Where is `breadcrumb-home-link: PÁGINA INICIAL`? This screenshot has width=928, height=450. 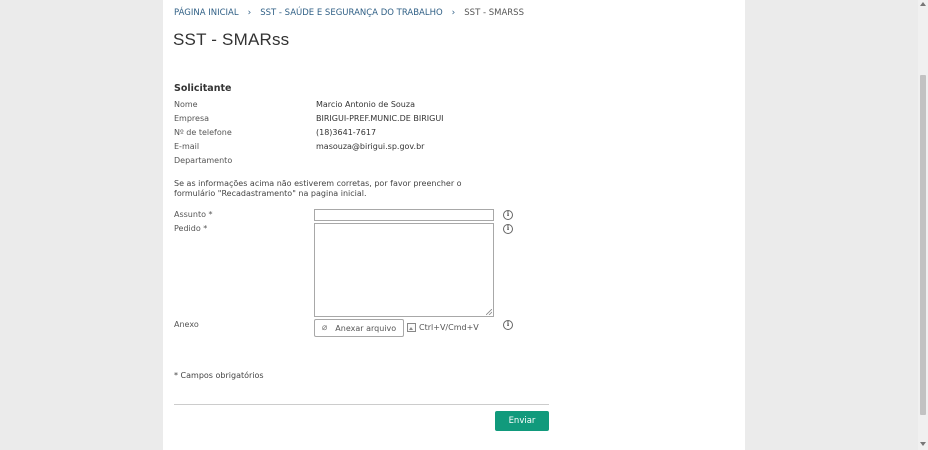 breadcrumb-home-link: PÁGINA INICIAL is located at coordinates (206, 13).